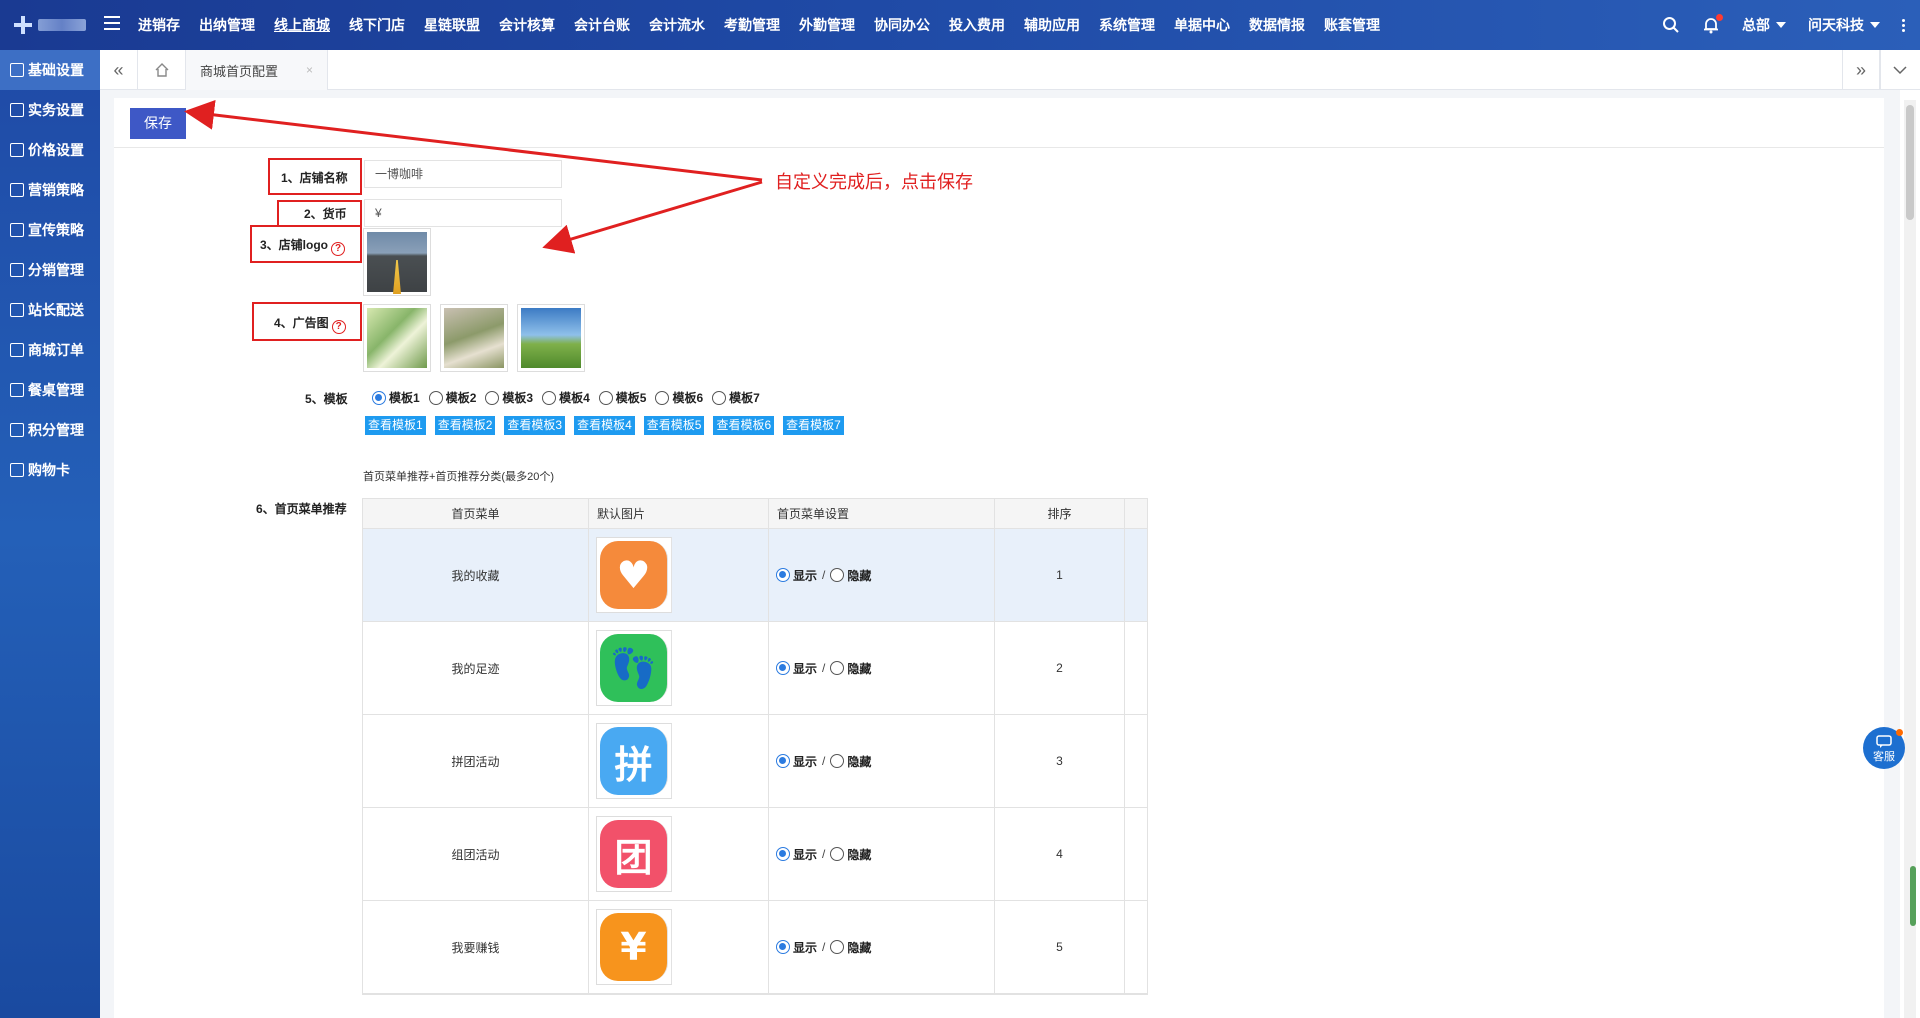 The image size is (1920, 1018). What do you see at coordinates (813, 425) in the screenshot?
I see `view-template-button-7: 查看模板7` at bounding box center [813, 425].